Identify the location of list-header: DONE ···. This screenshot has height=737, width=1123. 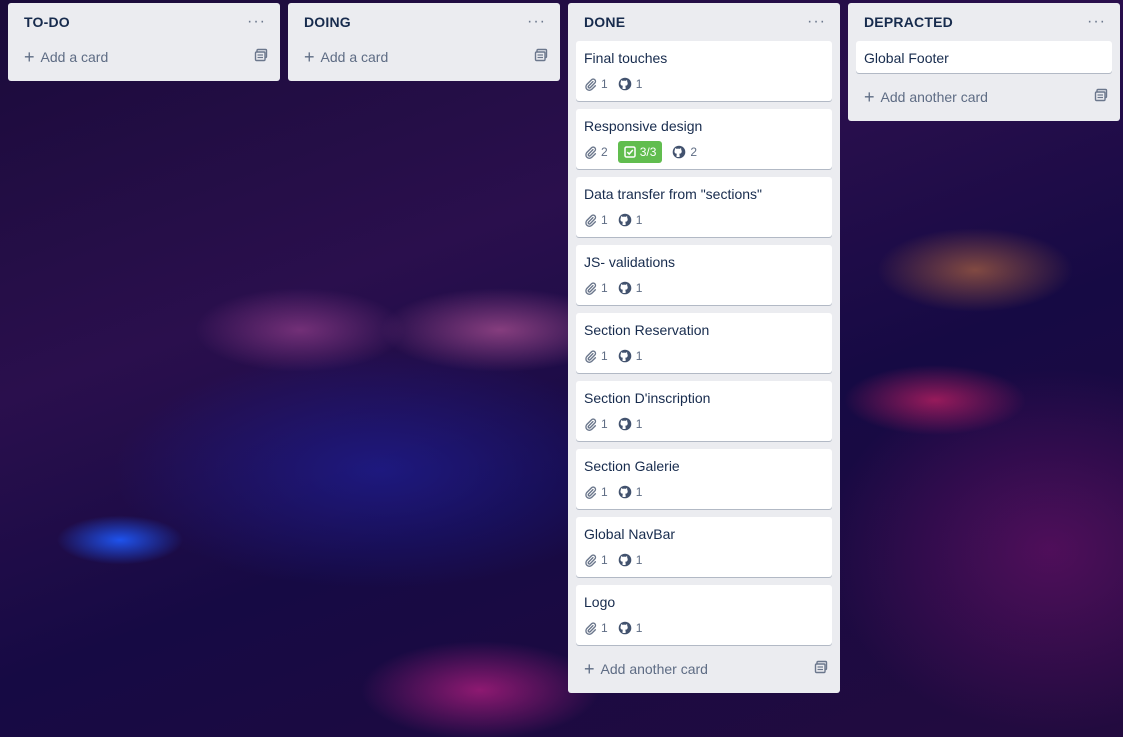
(704, 22).